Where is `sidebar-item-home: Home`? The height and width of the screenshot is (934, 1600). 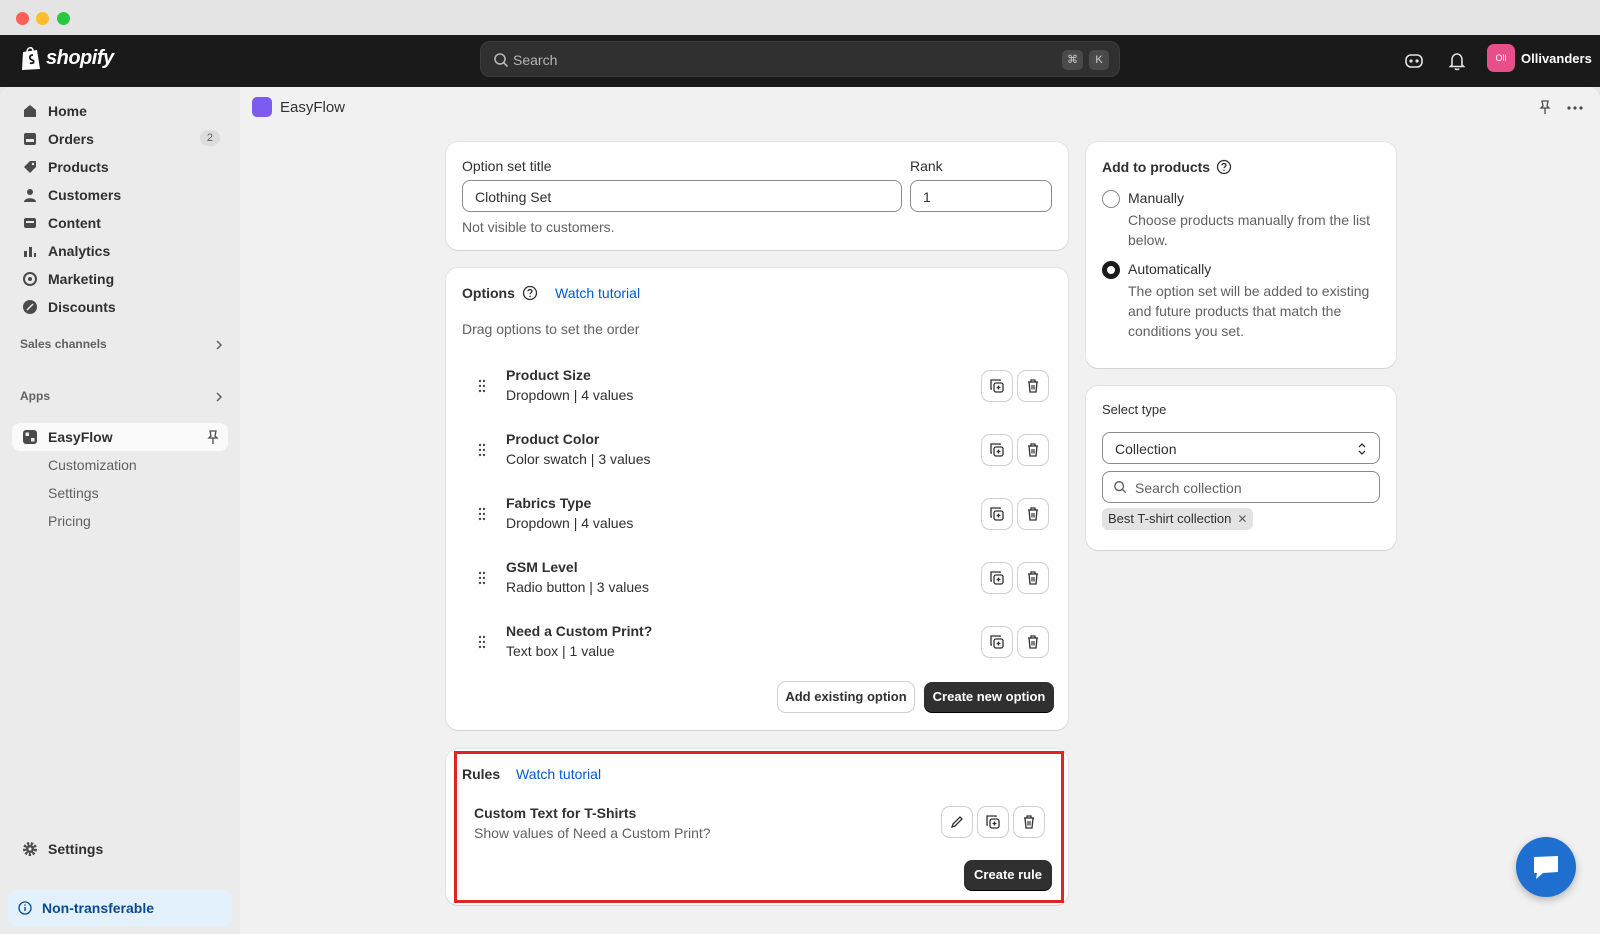
sidebar-item-home: Home is located at coordinates (120, 111).